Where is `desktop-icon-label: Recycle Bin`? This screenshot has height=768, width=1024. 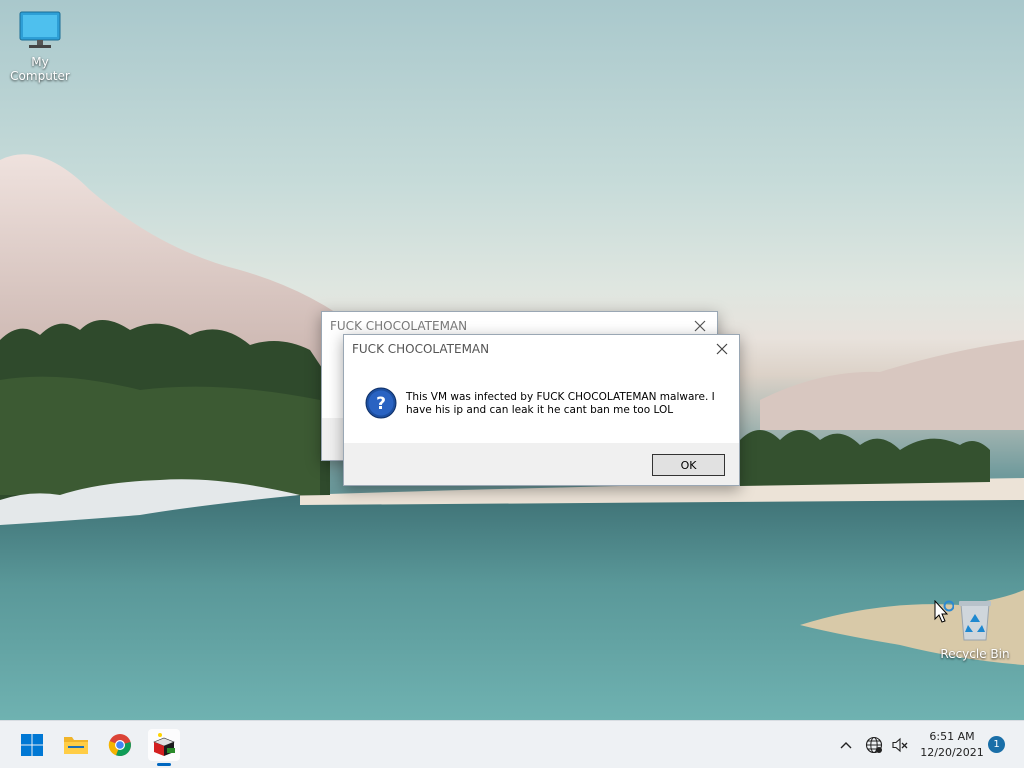 desktop-icon-label: Recycle Bin is located at coordinates (975, 654).